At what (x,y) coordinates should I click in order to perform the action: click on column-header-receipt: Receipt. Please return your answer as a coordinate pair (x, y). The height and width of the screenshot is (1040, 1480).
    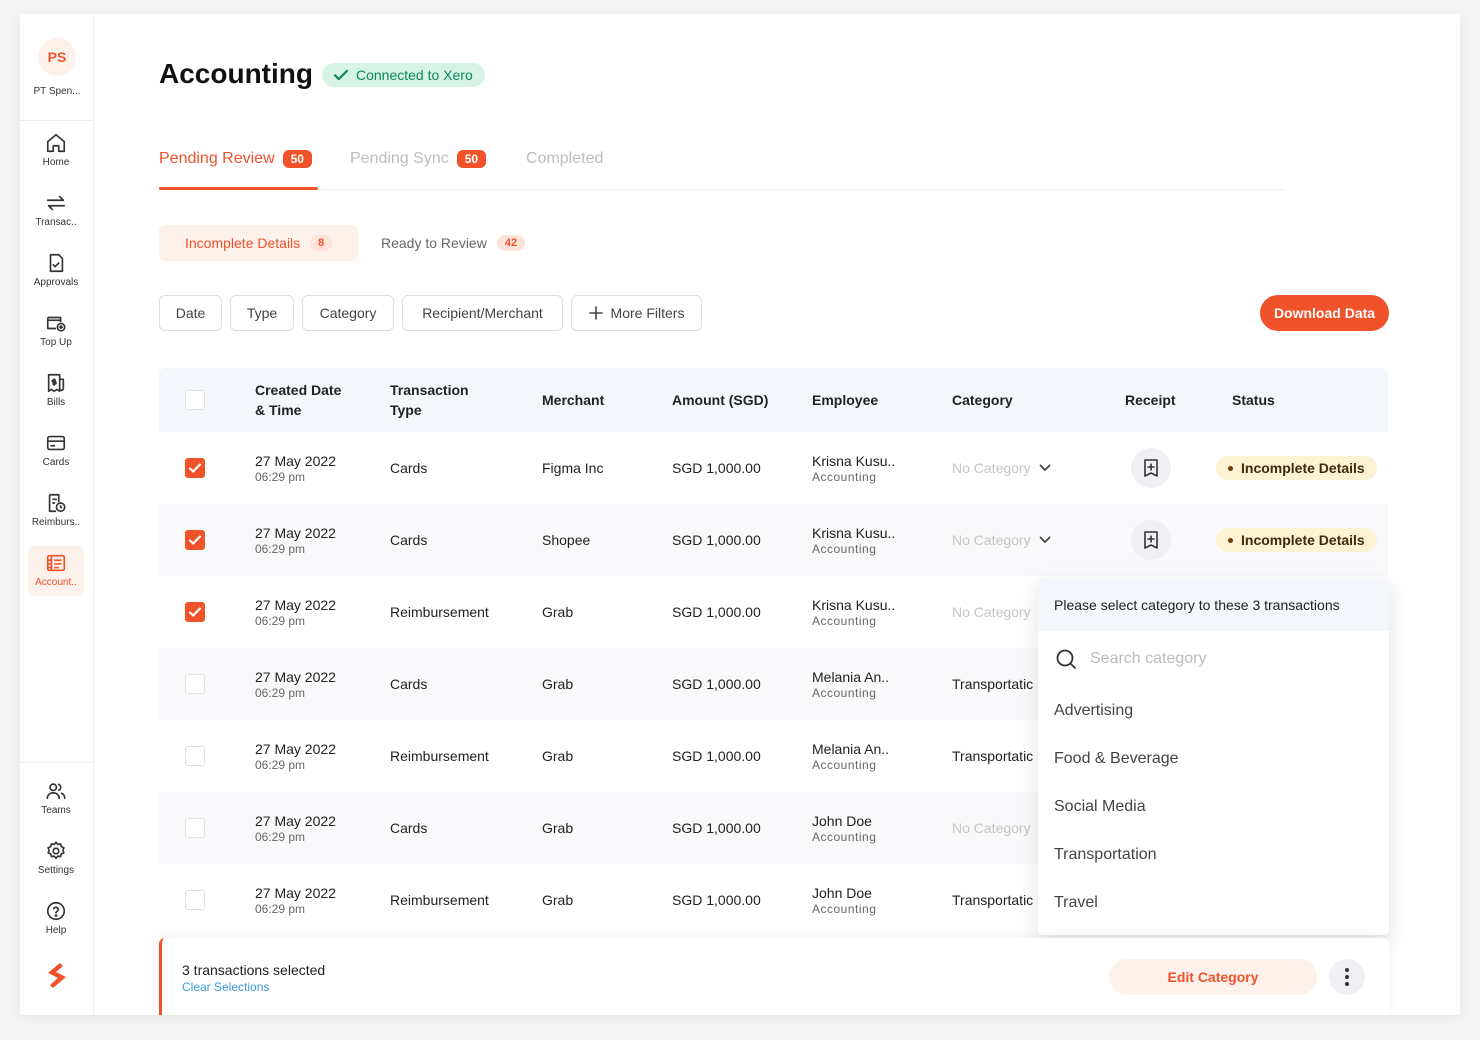
    Looking at the image, I should click on (1150, 400).